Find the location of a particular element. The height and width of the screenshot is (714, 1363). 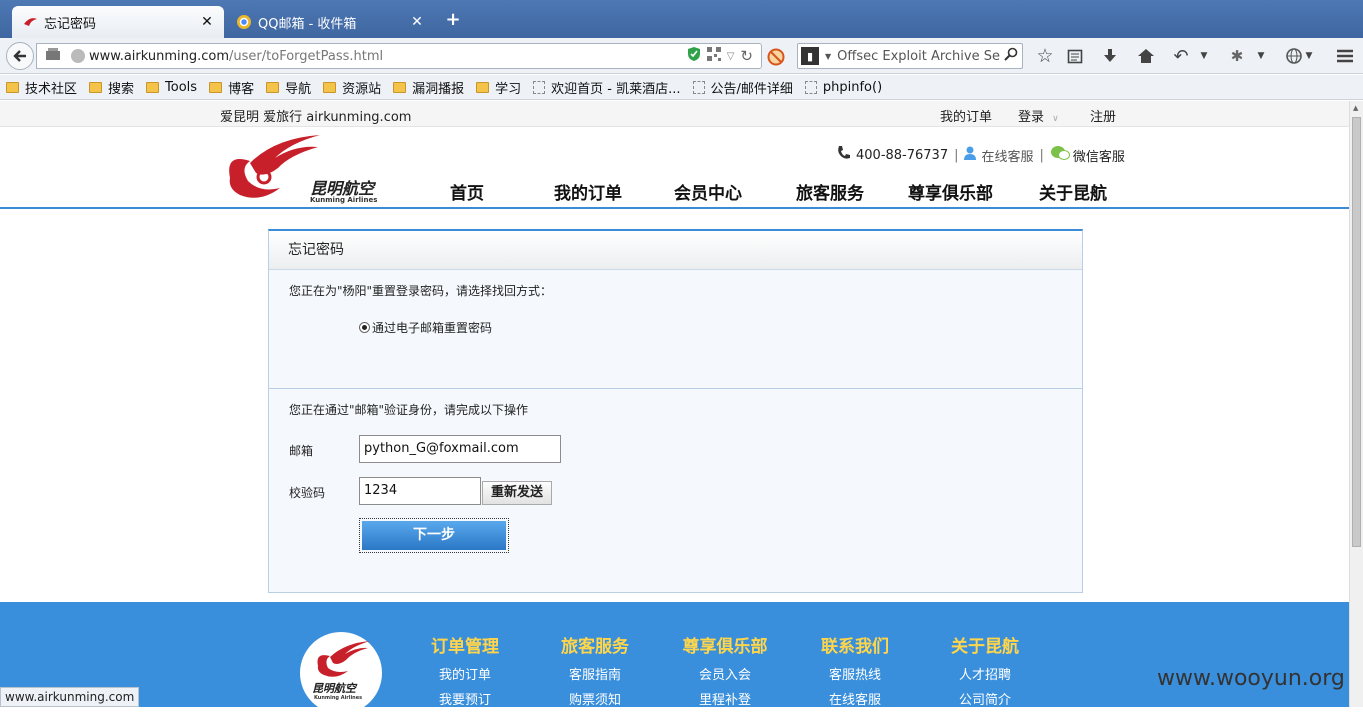

bookmark-folder: 导航 is located at coordinates (288, 87).